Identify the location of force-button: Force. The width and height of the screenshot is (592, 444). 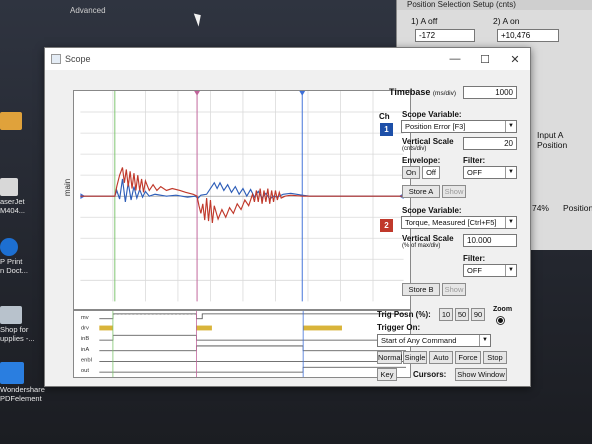
(468, 357).